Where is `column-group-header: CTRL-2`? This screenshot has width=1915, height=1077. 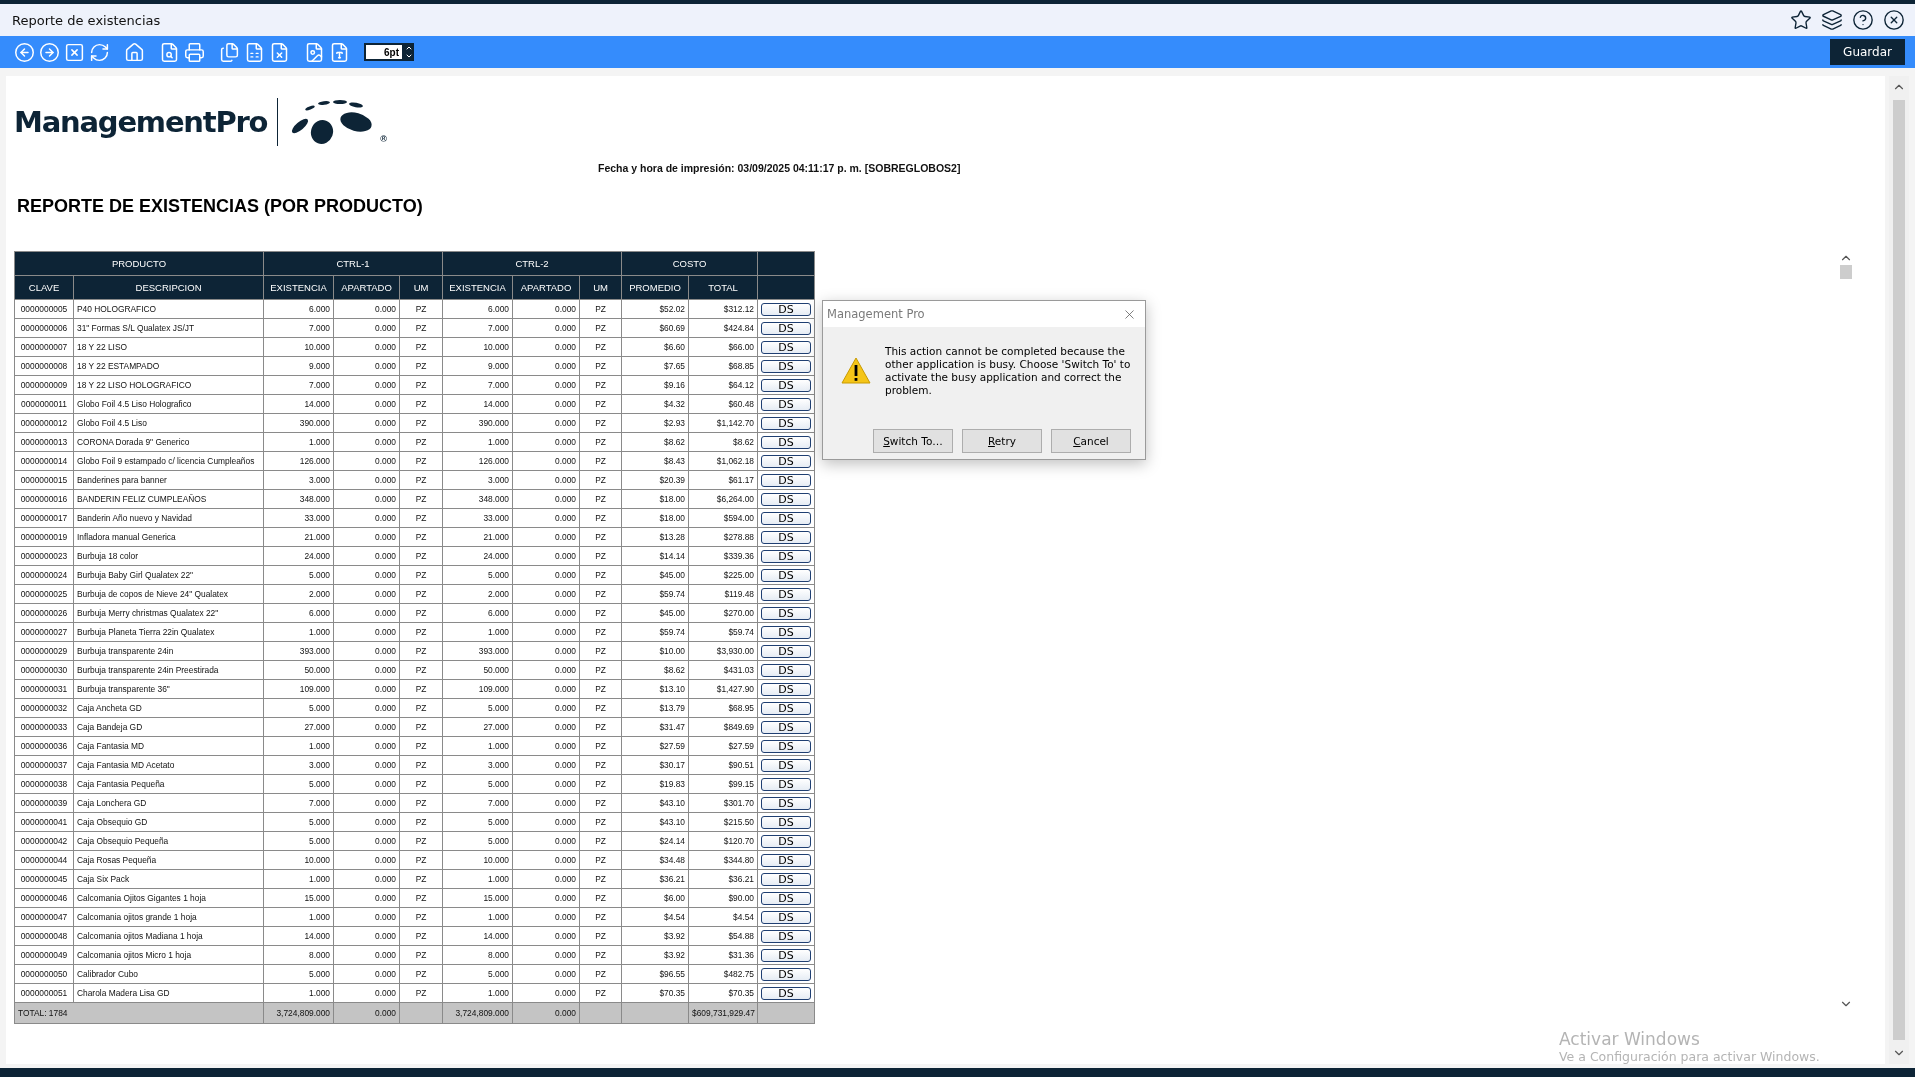
column-group-header: CTRL-2 is located at coordinates (532, 263).